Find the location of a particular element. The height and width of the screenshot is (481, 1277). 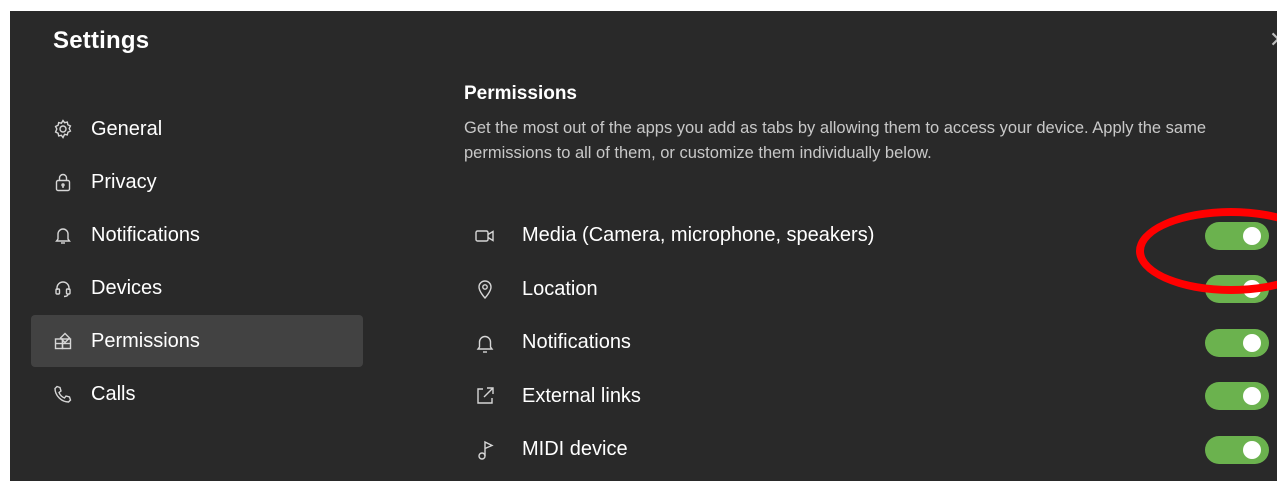

permission-row-media: Media (Camera, microphone, speakers) is located at coordinates (866, 236).